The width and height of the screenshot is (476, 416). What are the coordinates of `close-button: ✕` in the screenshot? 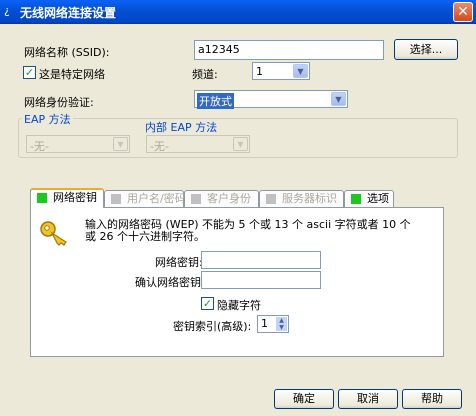 It's located at (463, 12).